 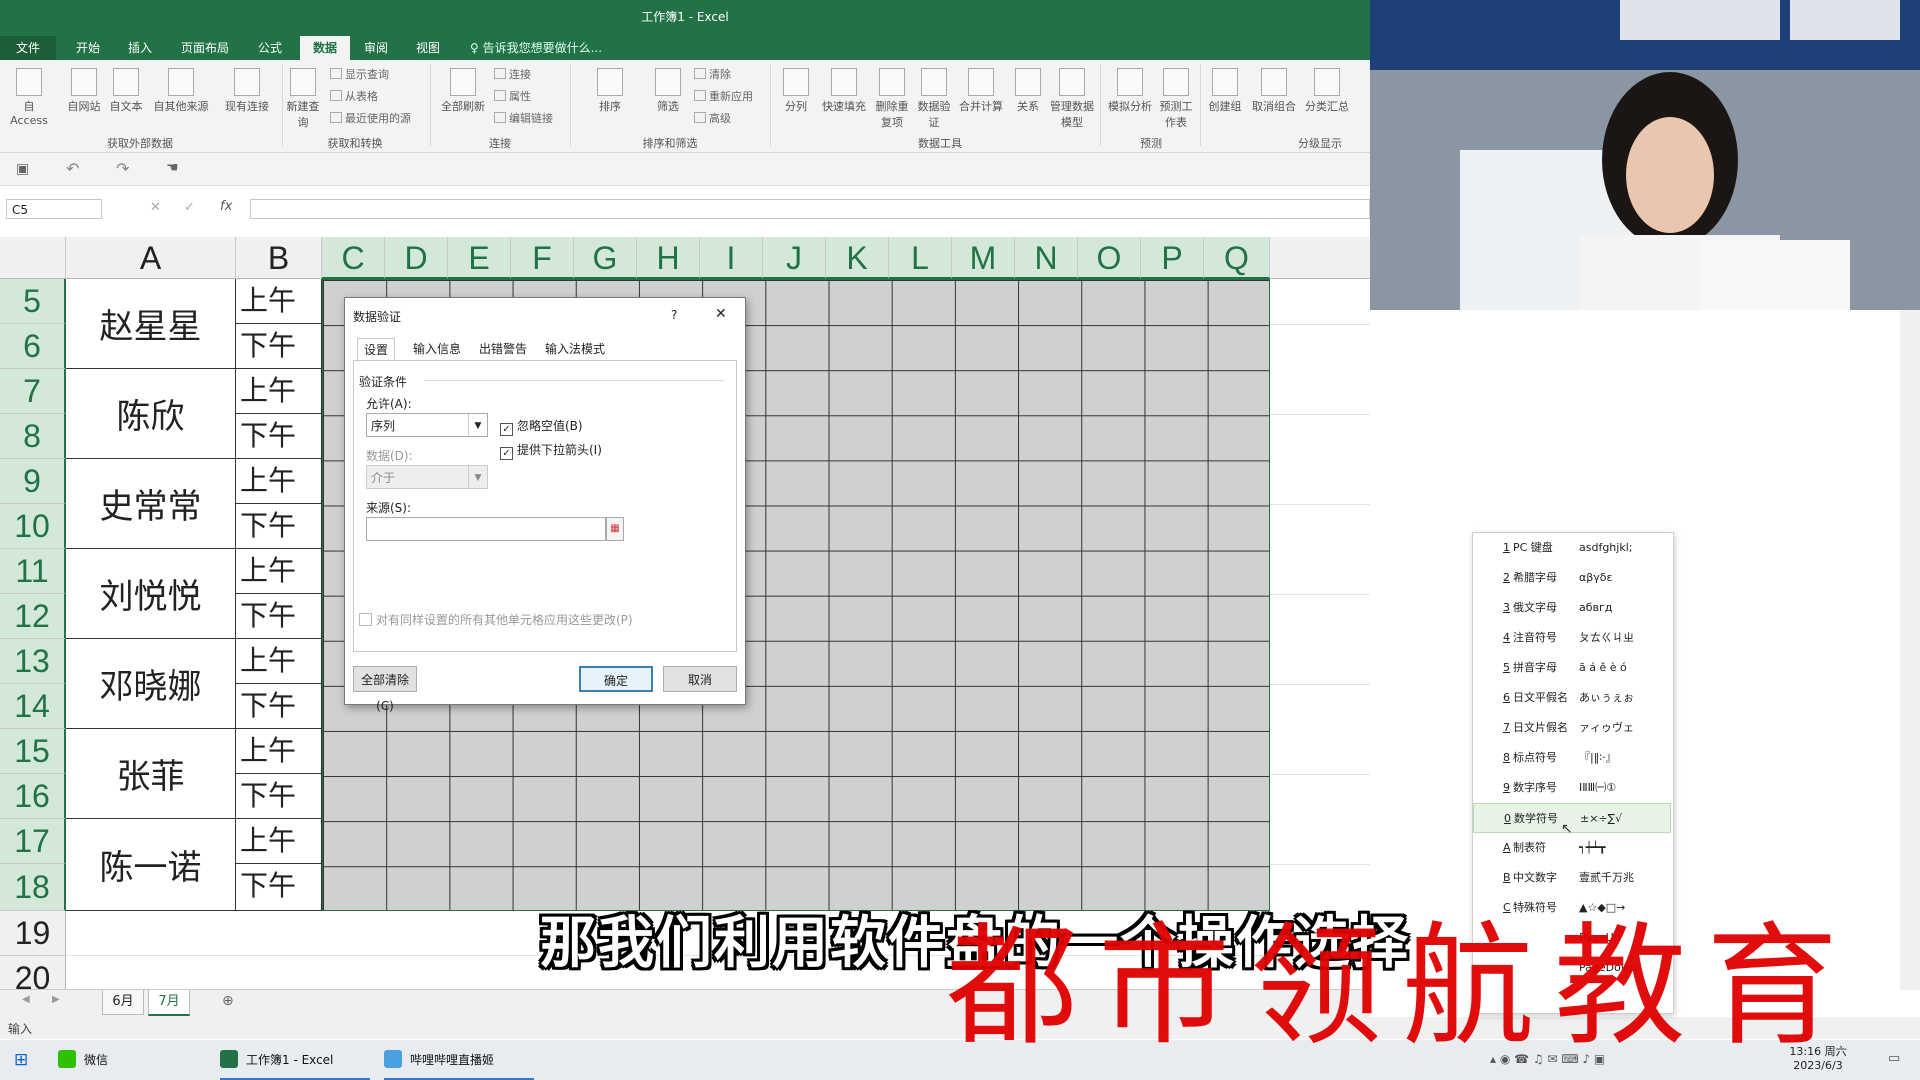 I want to click on row-header: 13, so click(x=33, y=661).